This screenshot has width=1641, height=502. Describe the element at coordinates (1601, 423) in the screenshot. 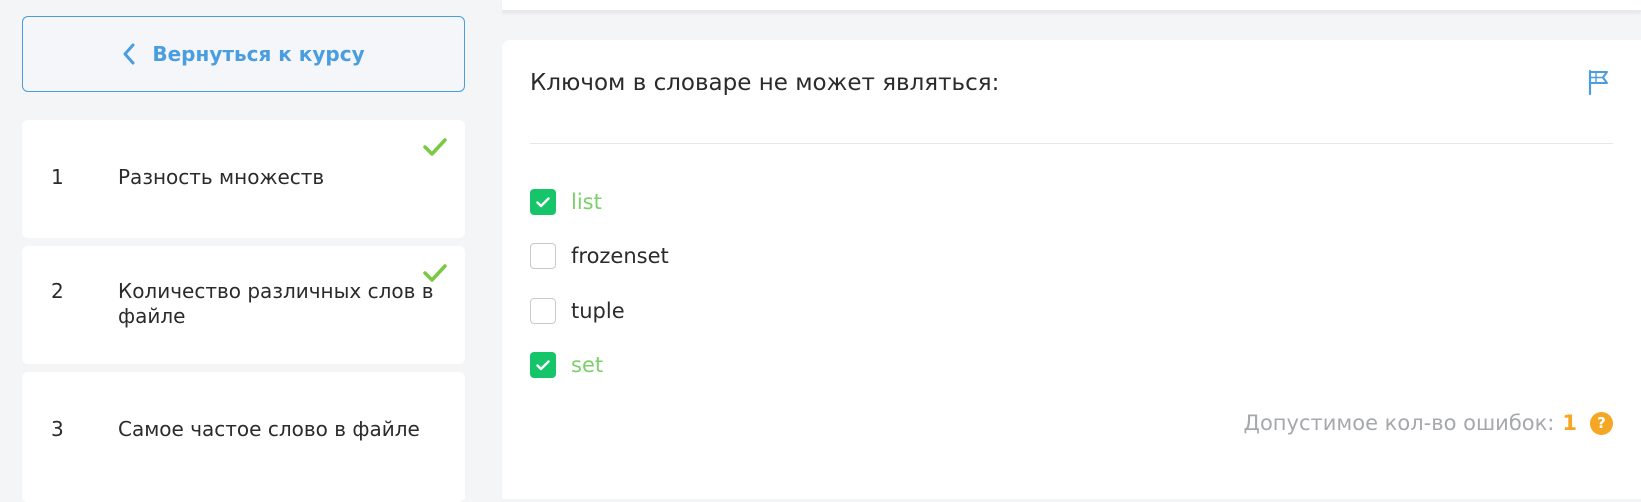

I see `help-icon: ?` at that location.